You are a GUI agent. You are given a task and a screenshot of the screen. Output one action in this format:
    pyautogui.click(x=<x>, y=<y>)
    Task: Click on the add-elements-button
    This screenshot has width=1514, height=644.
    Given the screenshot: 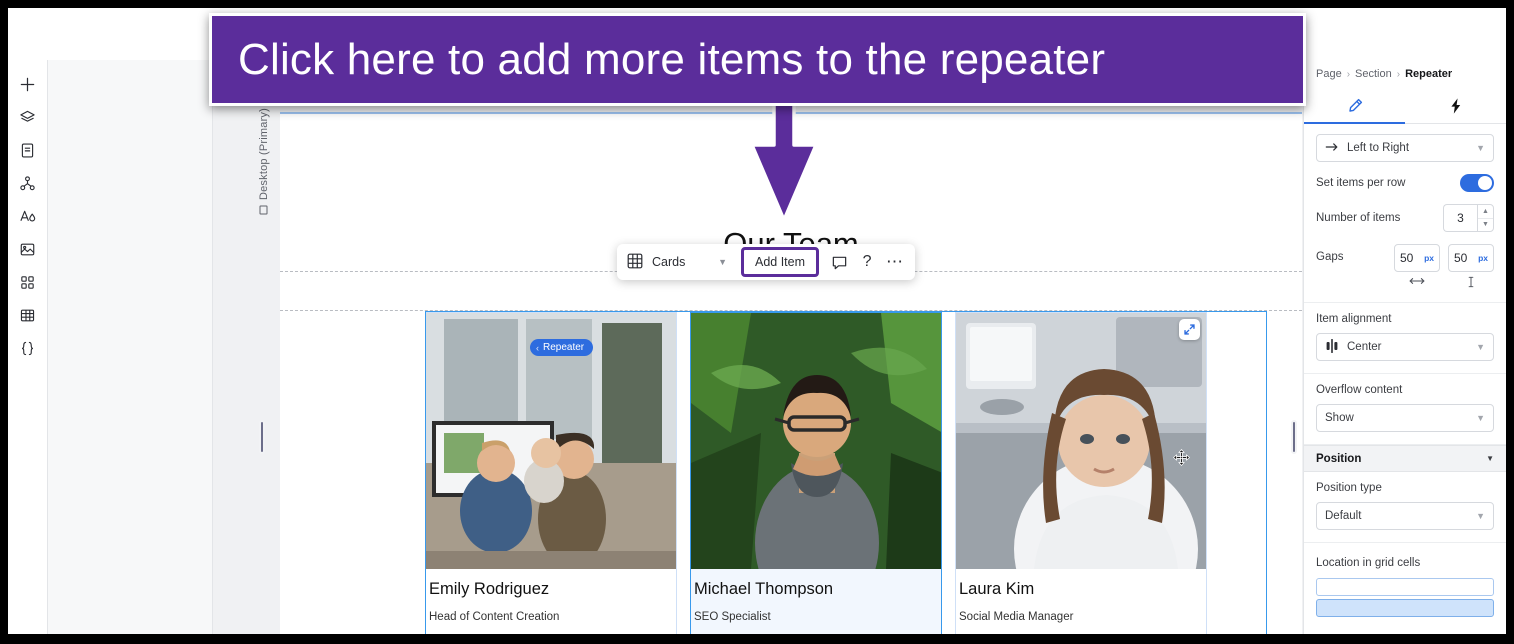 What is the action you would take?
    pyautogui.click(x=28, y=84)
    